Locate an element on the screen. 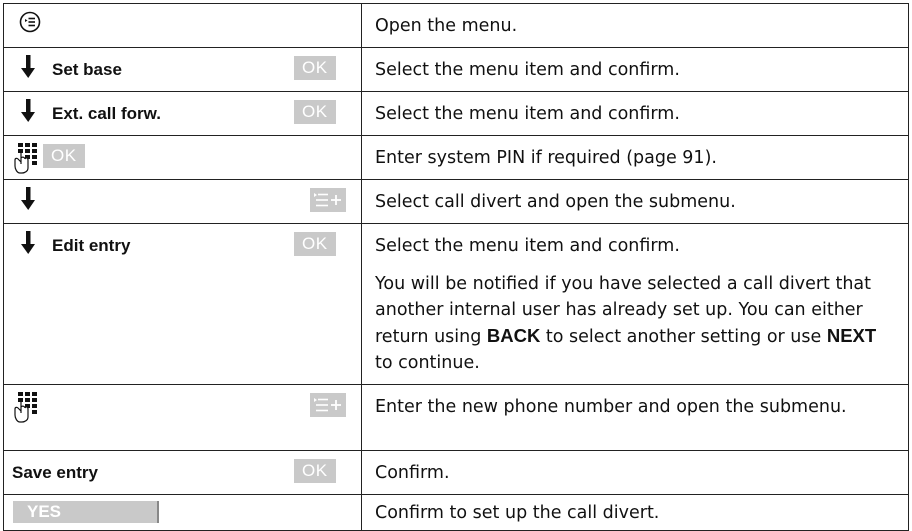 This screenshot has height=531, width=912. key-cell: Save entry OK is located at coordinates (182, 472).